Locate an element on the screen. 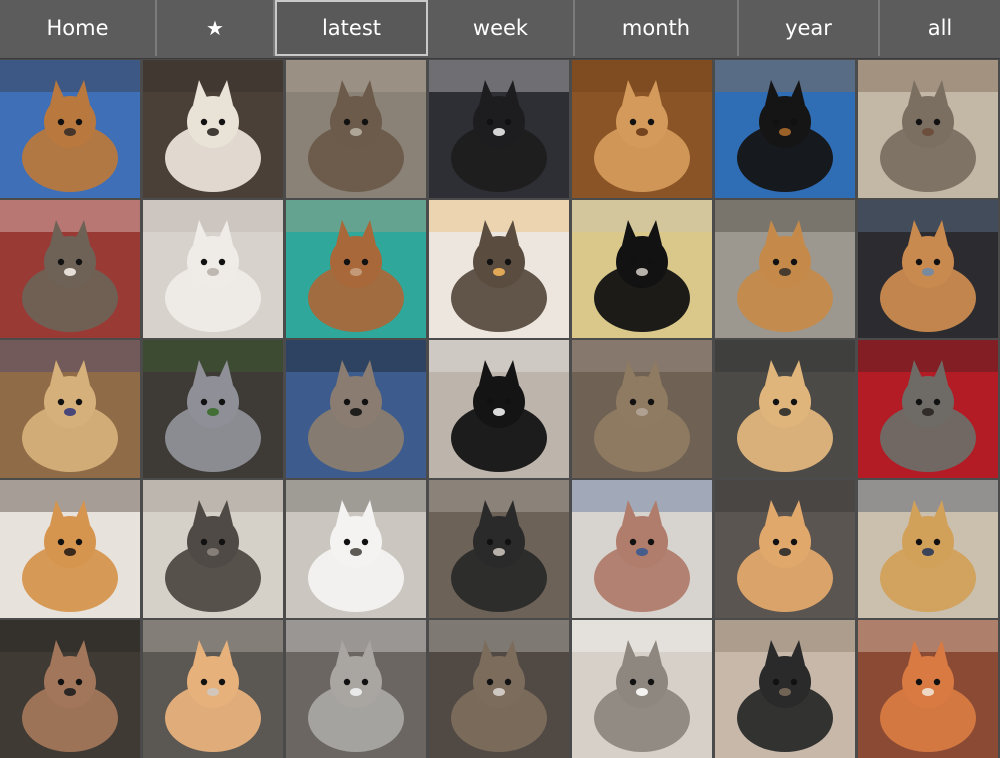  tab-month-label: month is located at coordinates (656, 28).